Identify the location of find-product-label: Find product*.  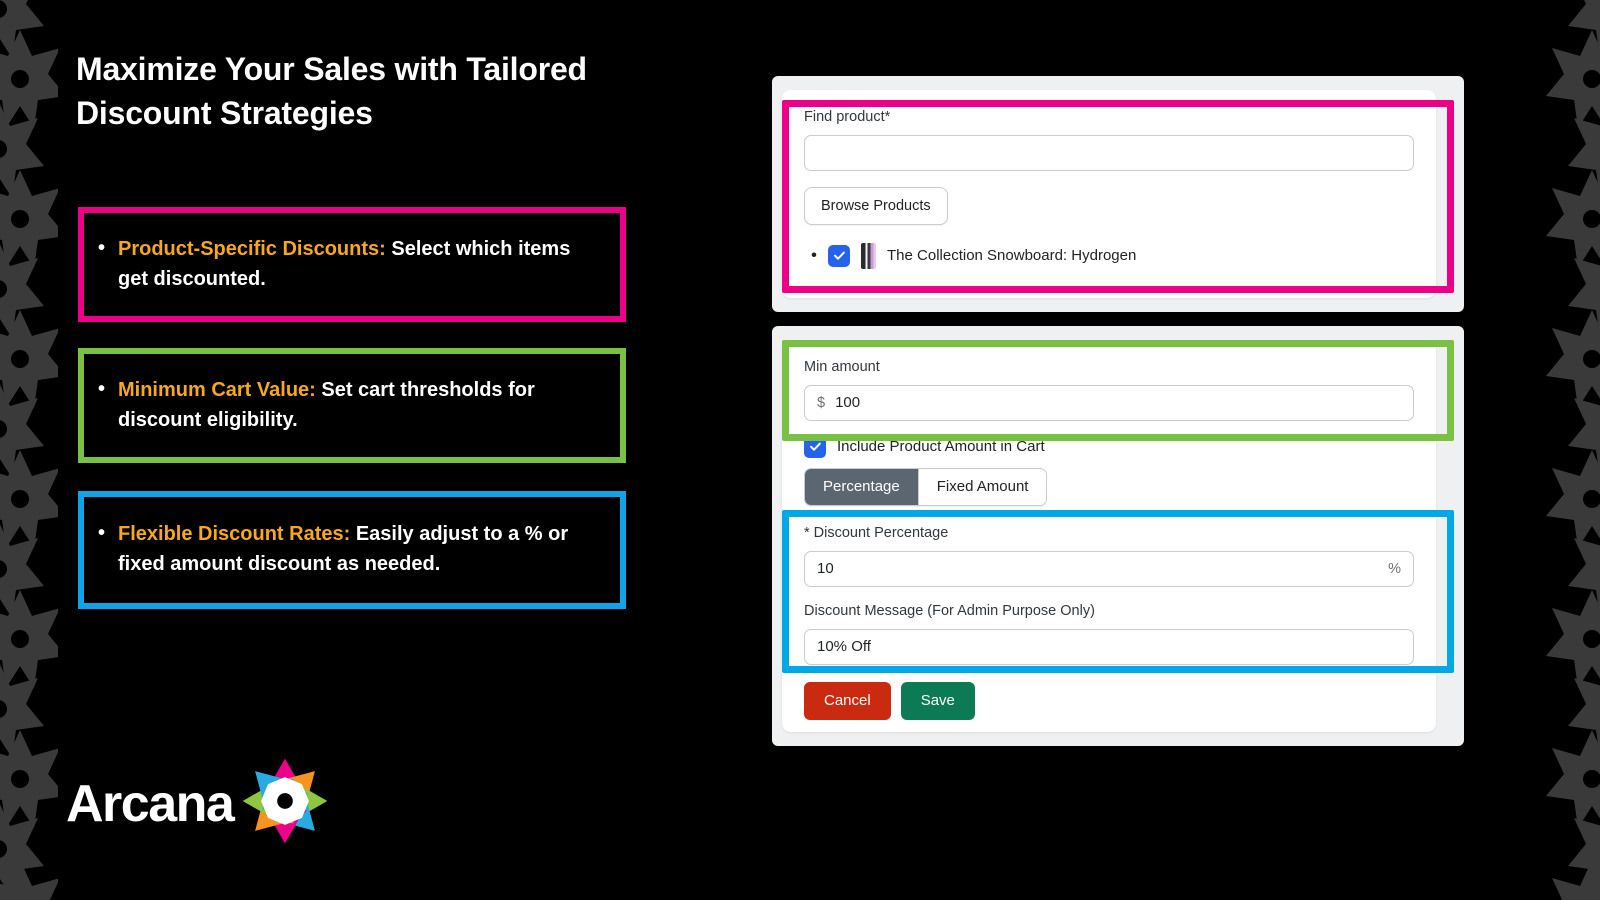
(847, 117).